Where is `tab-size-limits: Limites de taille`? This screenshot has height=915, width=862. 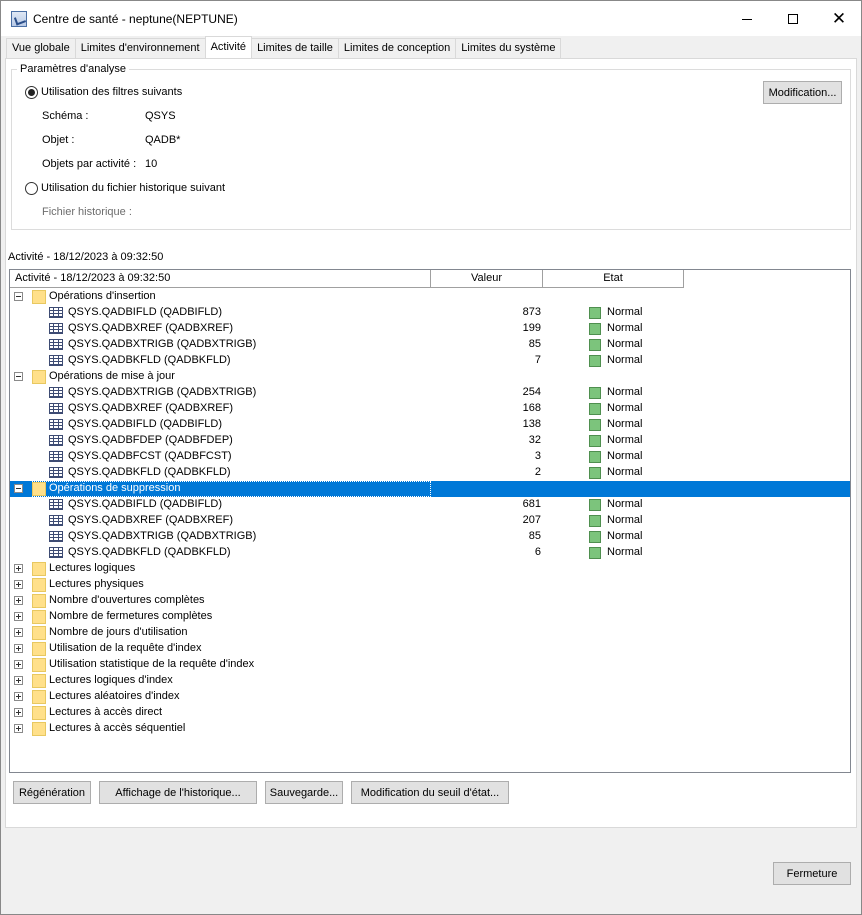
tab-size-limits: Limites de taille is located at coordinates (295, 48).